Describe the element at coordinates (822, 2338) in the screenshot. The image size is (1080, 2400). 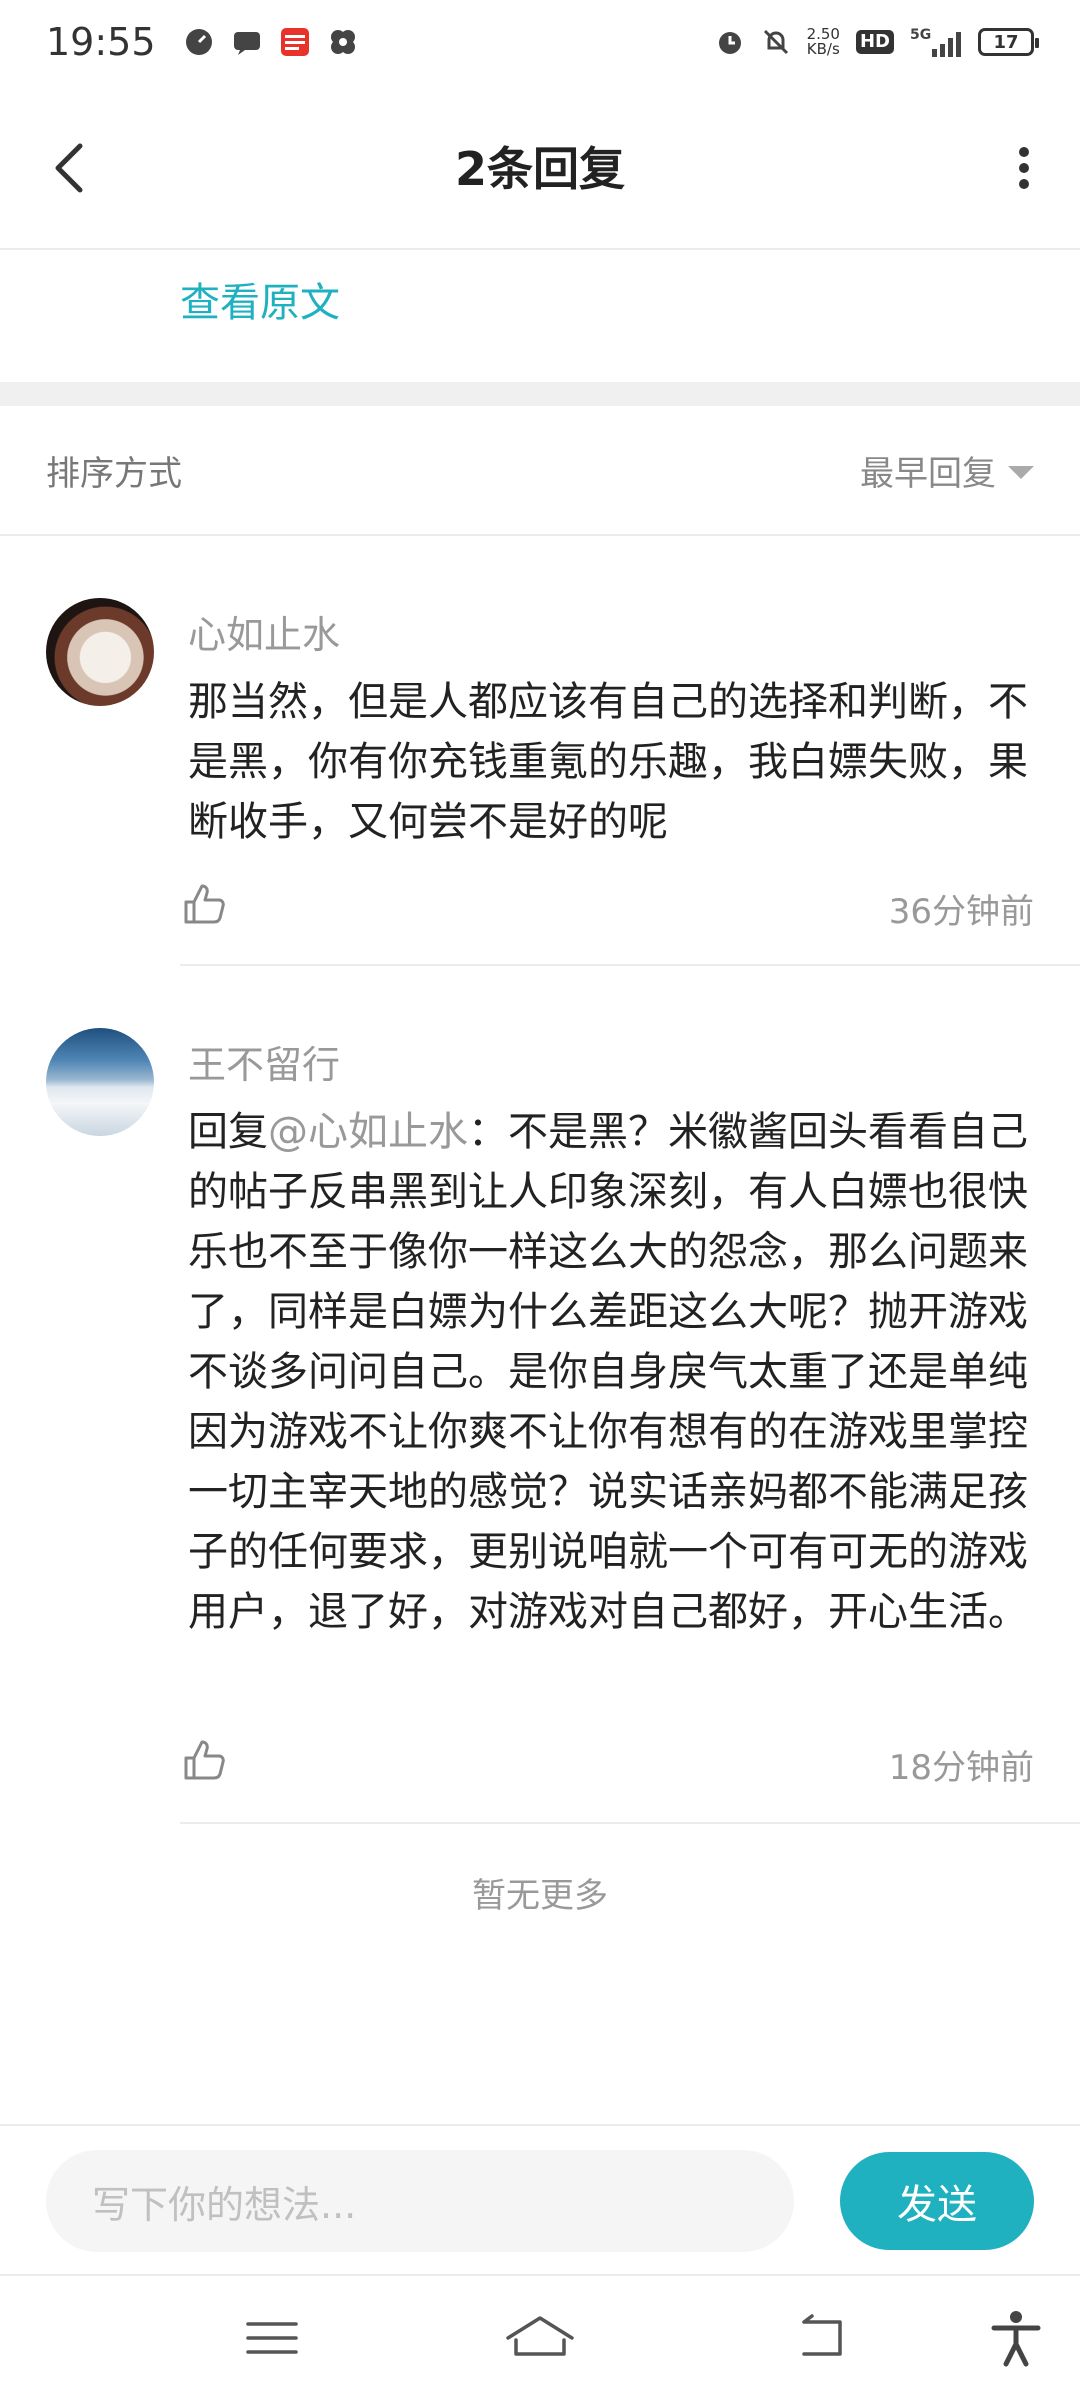
I see `back-nav-icon` at that location.